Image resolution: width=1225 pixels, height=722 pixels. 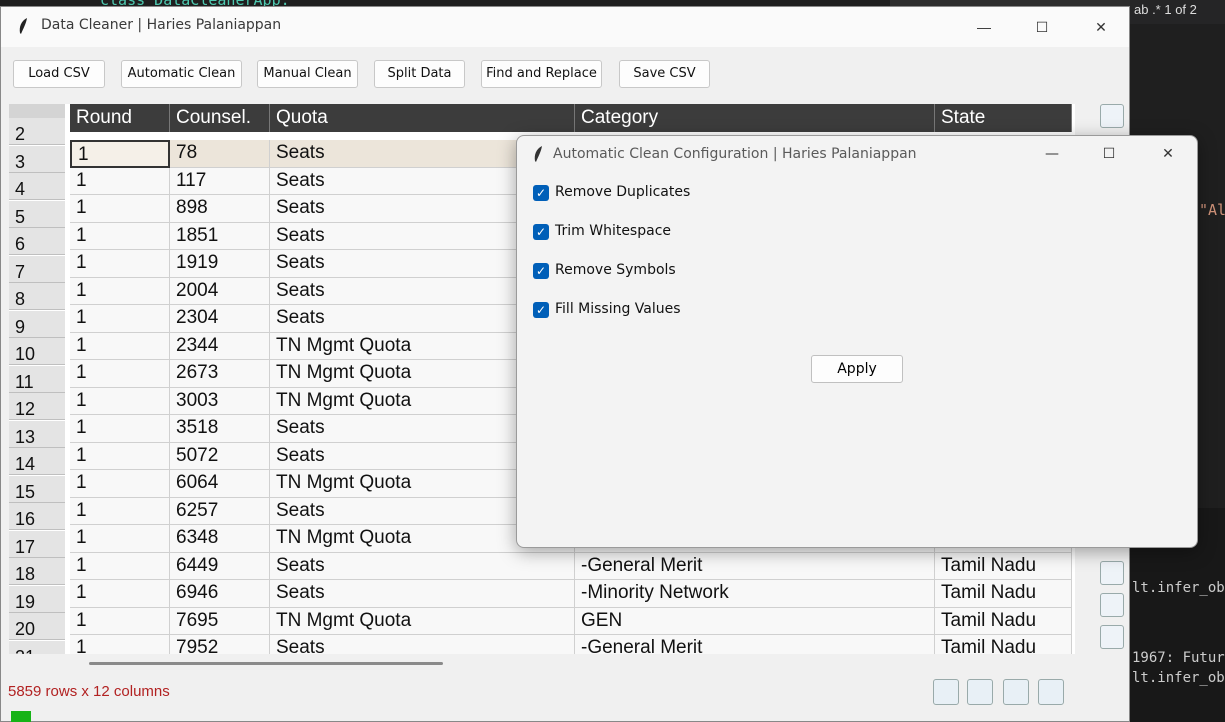 I want to click on find-bar: ab .* 1 of 2, so click(x=1177, y=12).